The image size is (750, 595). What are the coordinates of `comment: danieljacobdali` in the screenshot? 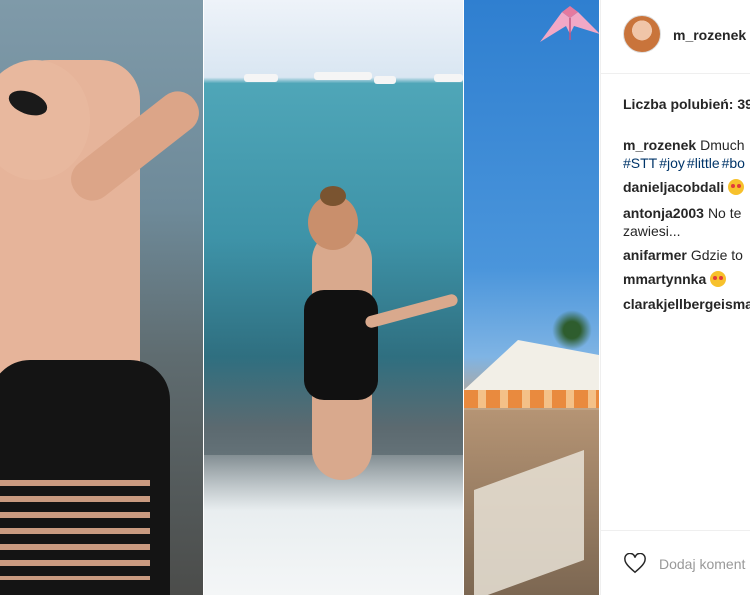 It's located at (686, 187).